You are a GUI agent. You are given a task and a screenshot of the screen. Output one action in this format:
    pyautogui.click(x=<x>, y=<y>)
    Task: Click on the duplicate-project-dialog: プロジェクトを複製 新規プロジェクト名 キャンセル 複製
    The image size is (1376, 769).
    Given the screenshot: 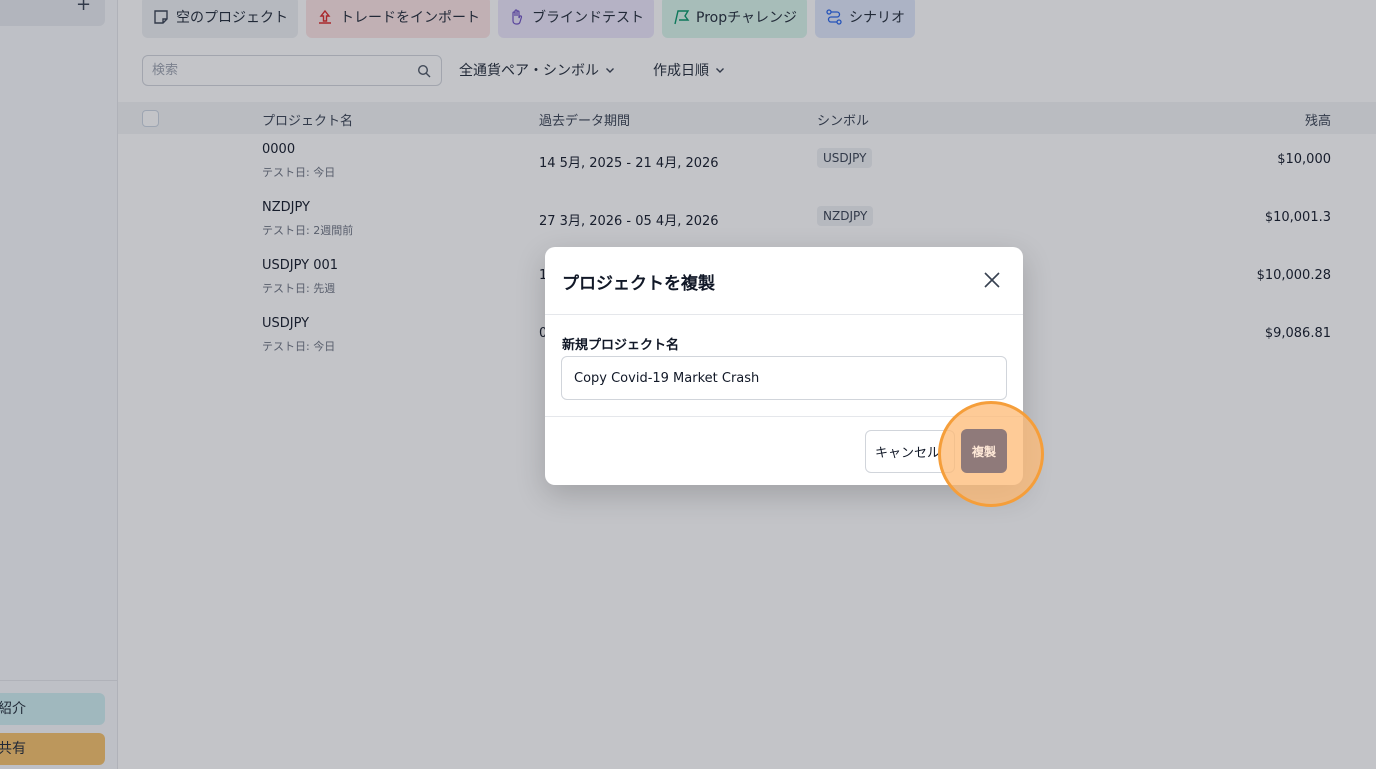 What is the action you would take?
    pyautogui.click(x=794, y=377)
    